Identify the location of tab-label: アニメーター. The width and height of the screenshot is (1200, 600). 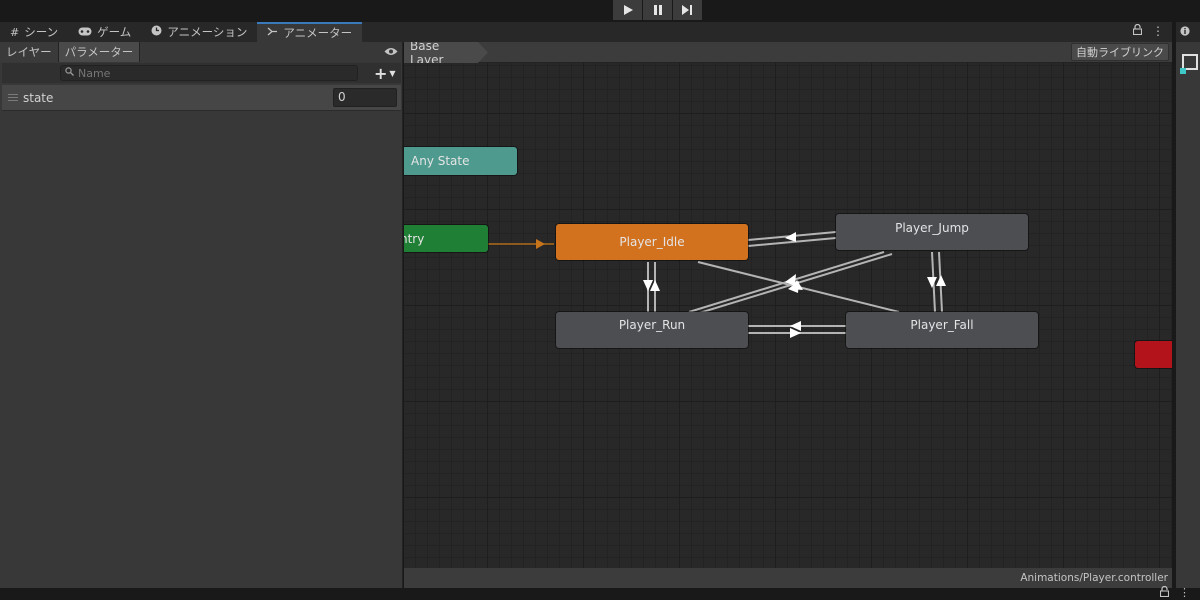
(318, 33).